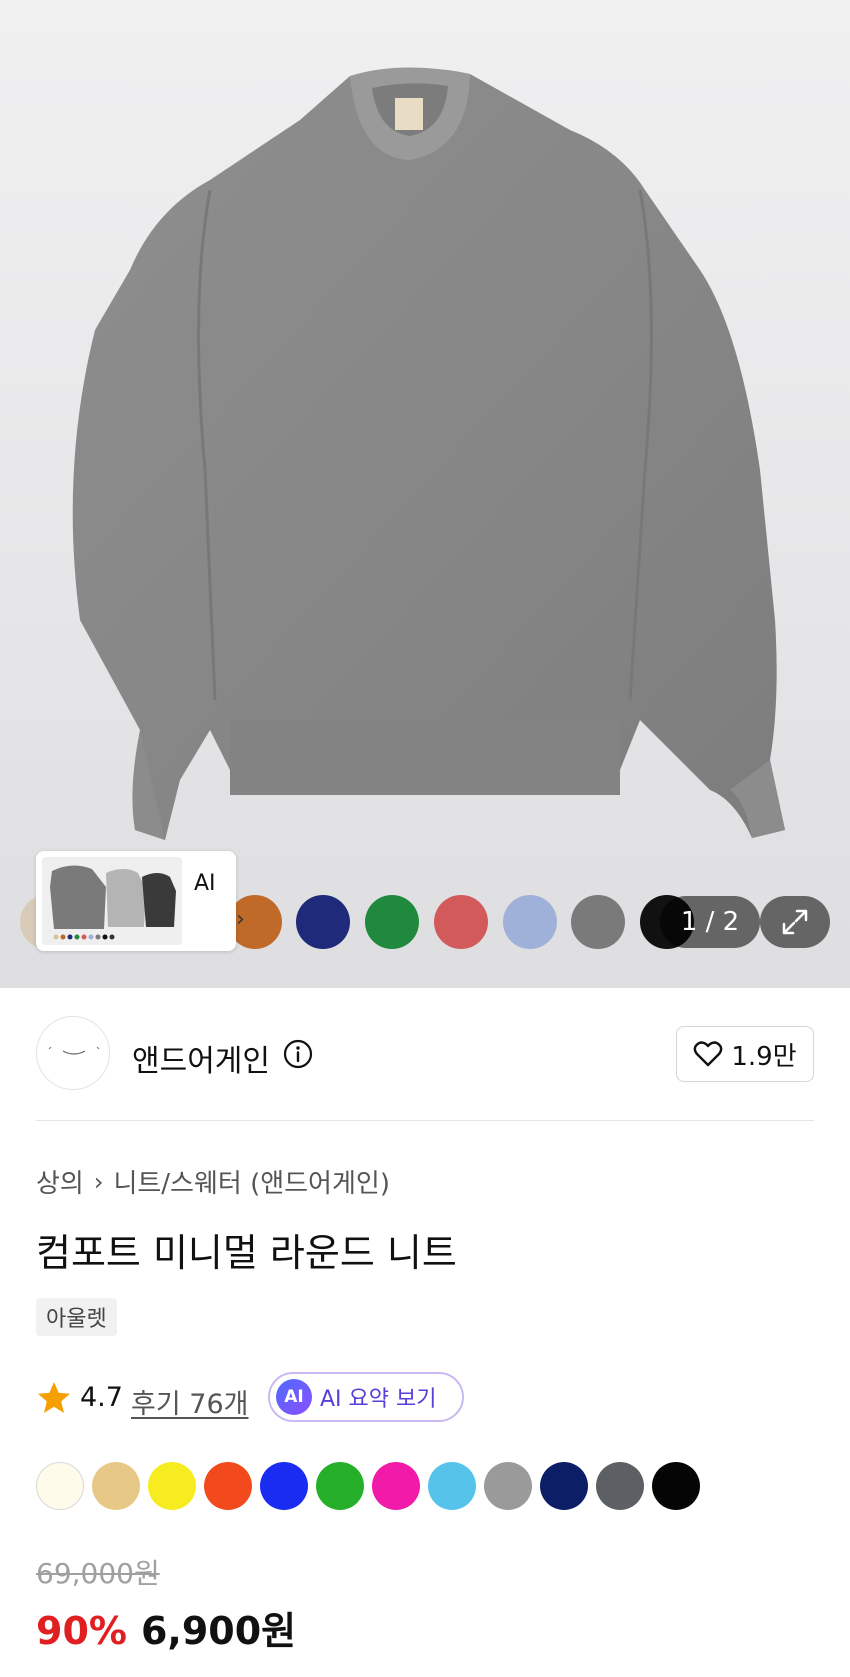  I want to click on ai-thumbnail-card: AI ›, so click(140, 901).